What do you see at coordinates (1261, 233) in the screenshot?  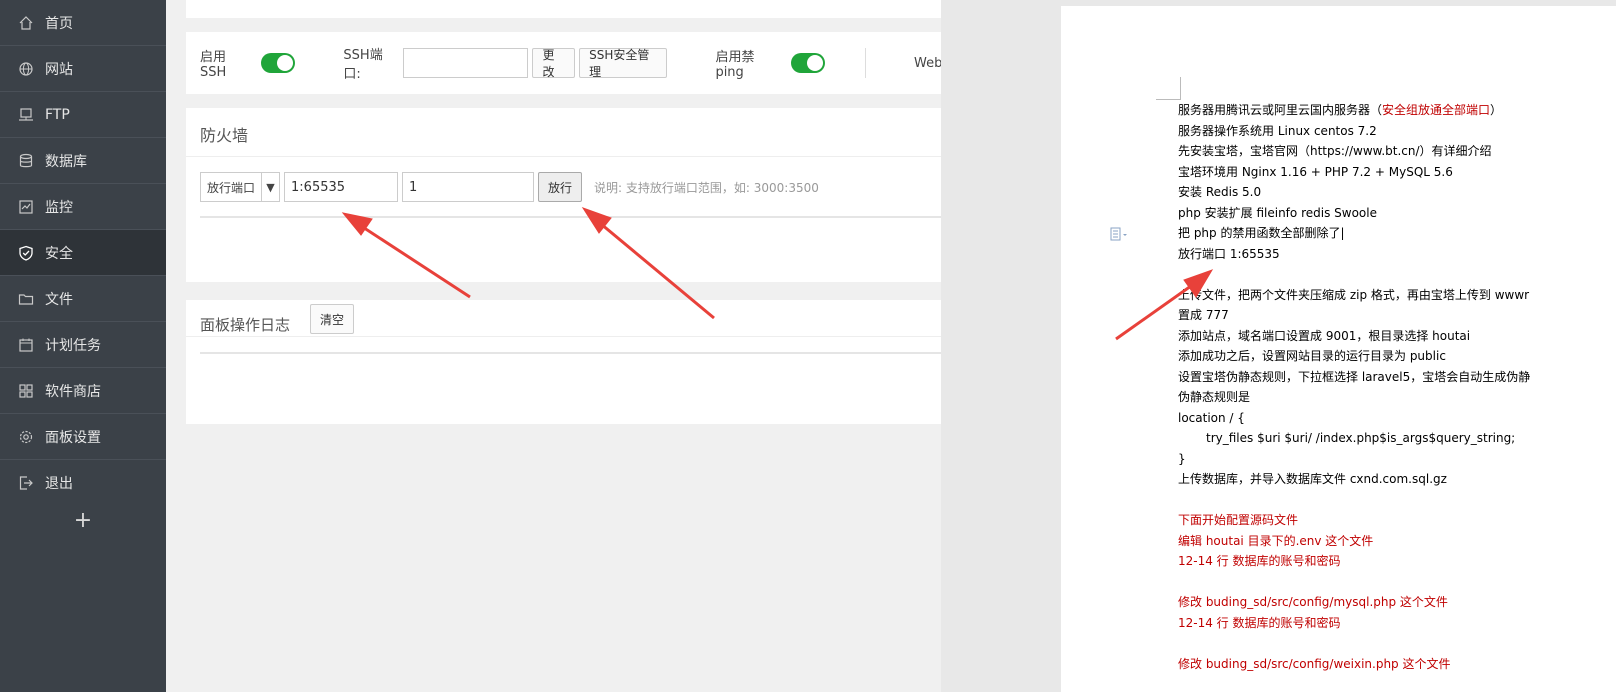 I see `document-text-run: 把 php 的禁用函数全部删除了|` at bounding box center [1261, 233].